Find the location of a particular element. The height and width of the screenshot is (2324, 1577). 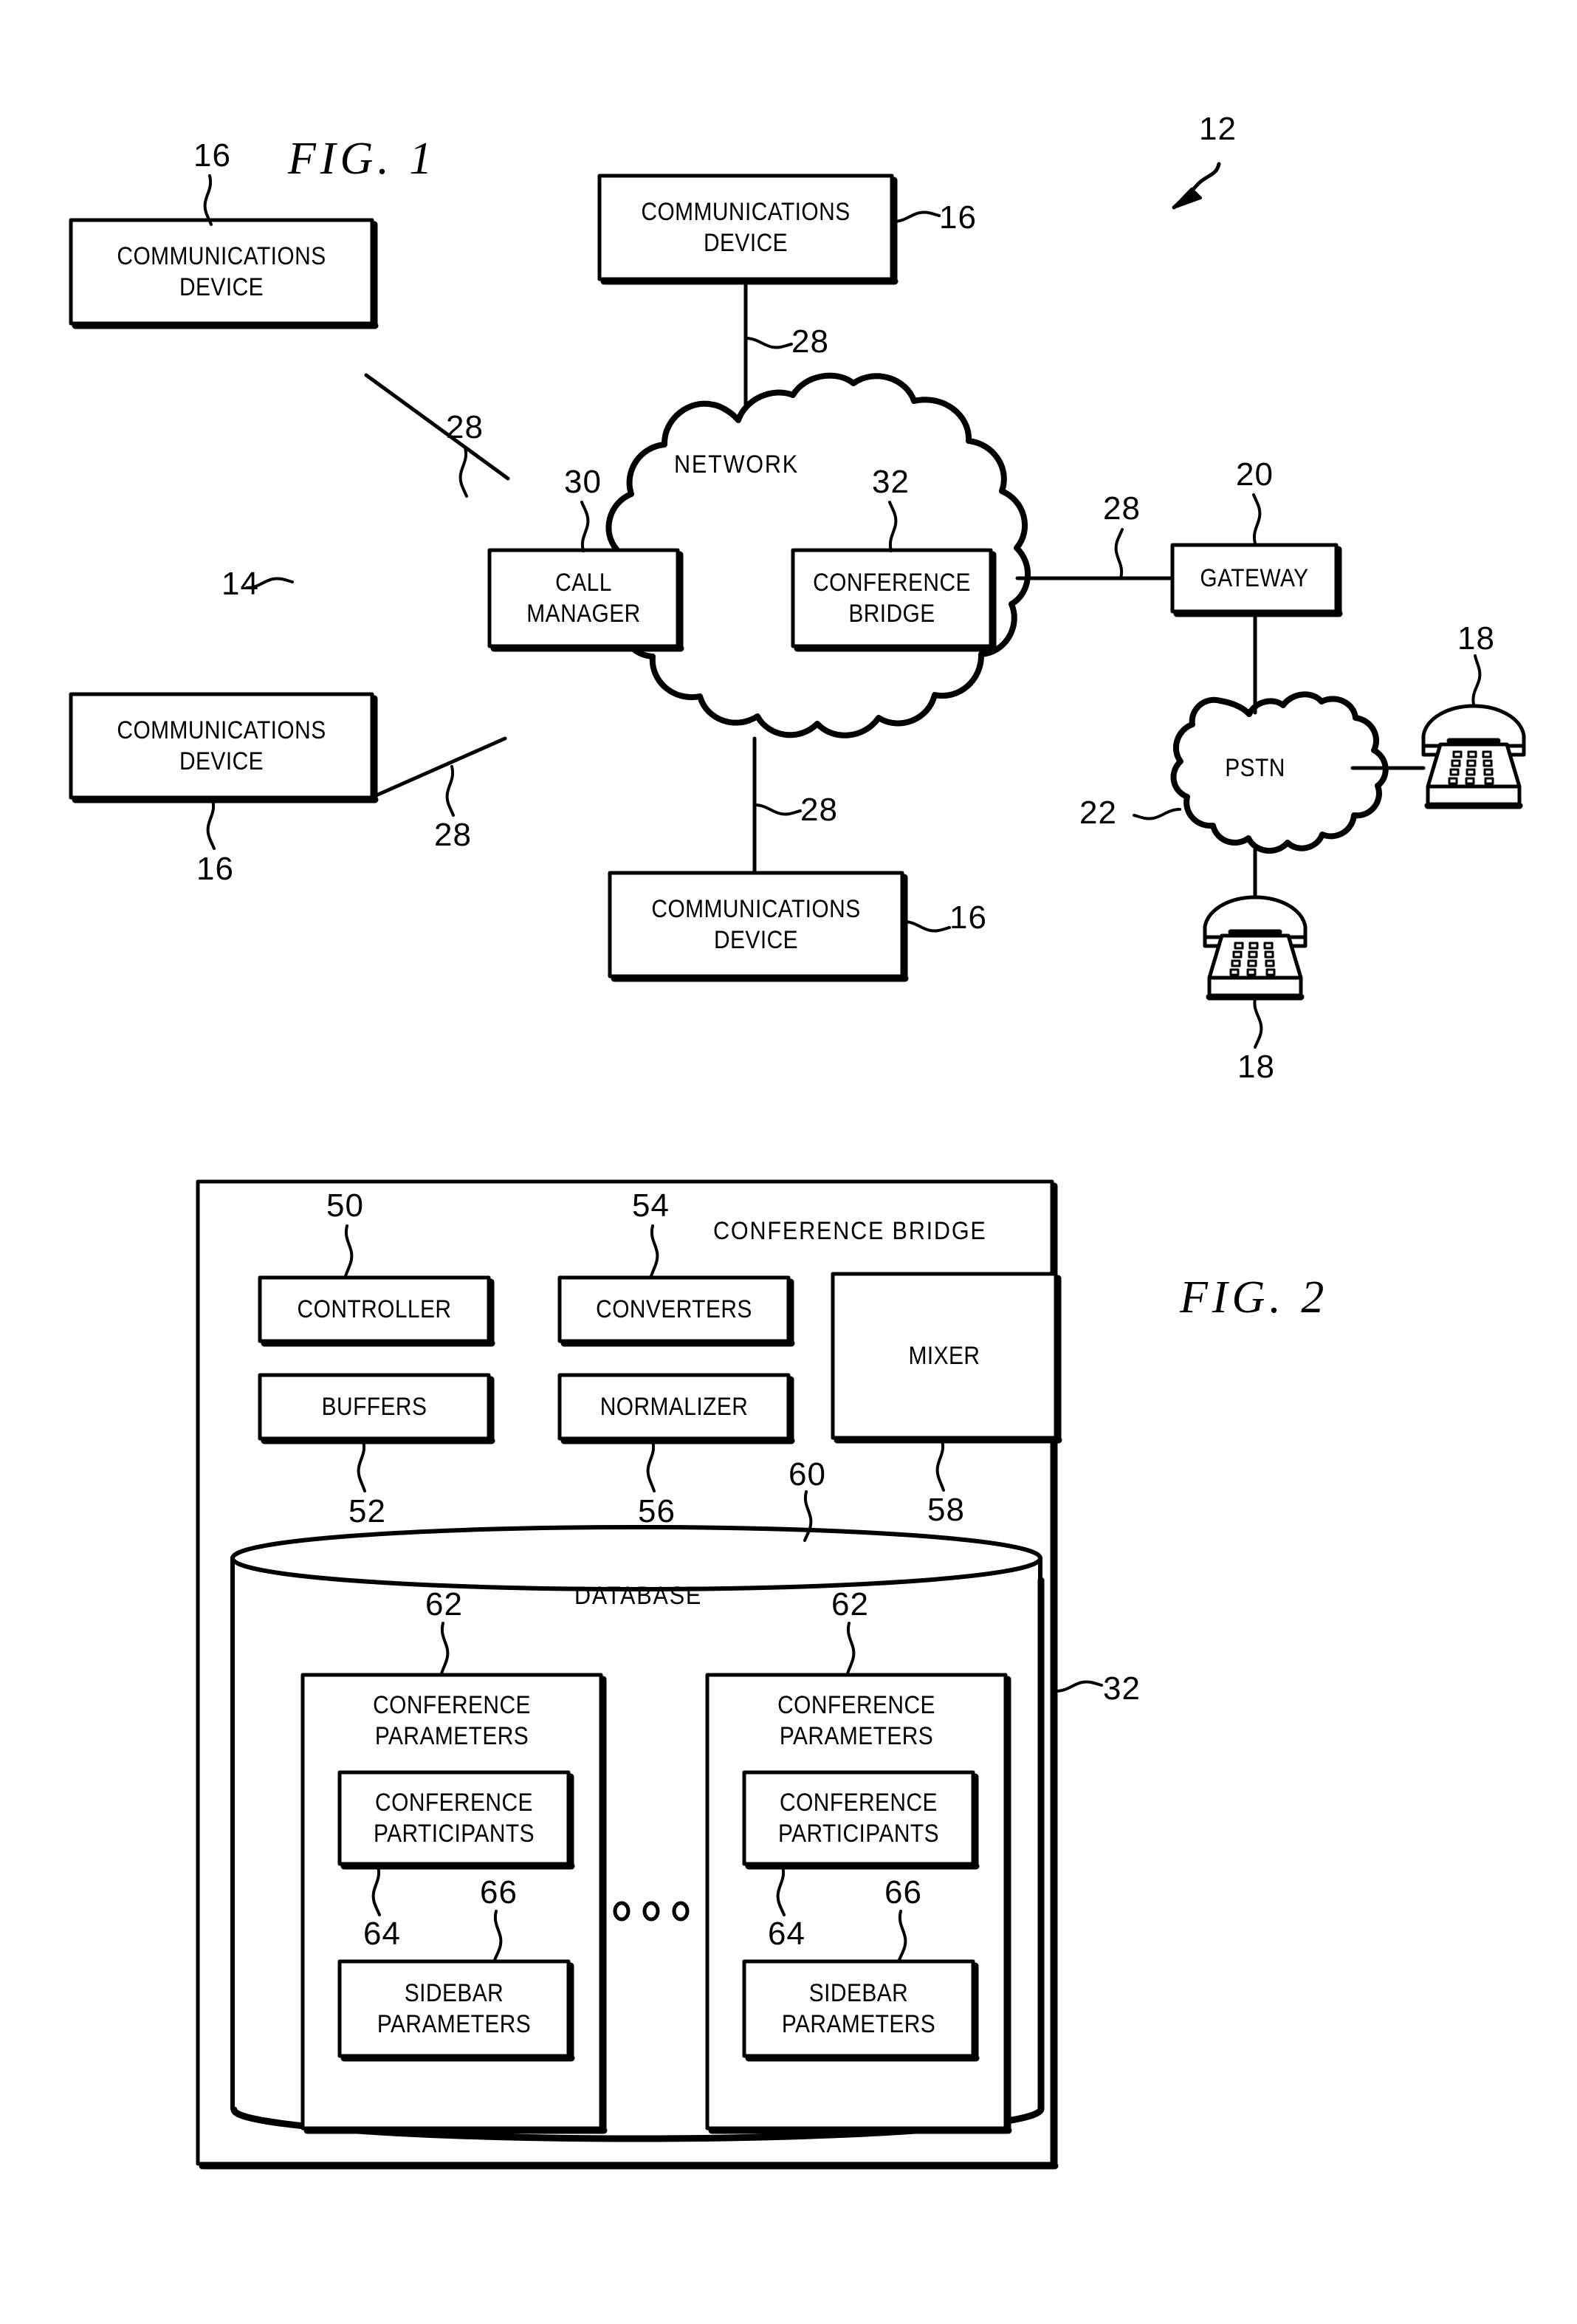

ref-50-controller: 50 is located at coordinates (345, 1205).